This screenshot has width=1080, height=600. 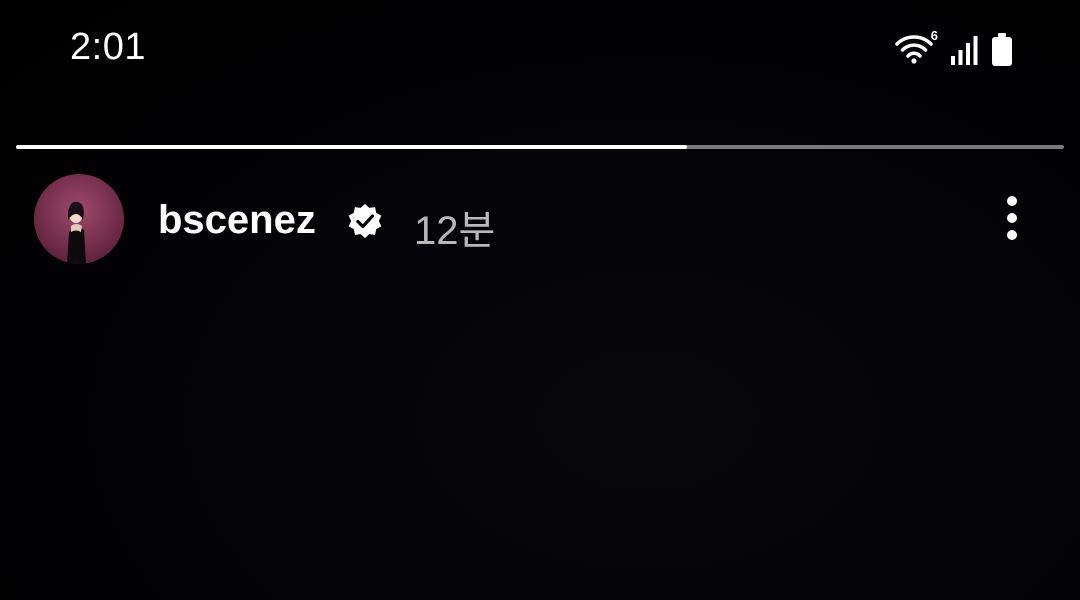 I want to click on avatar, so click(x=79, y=219).